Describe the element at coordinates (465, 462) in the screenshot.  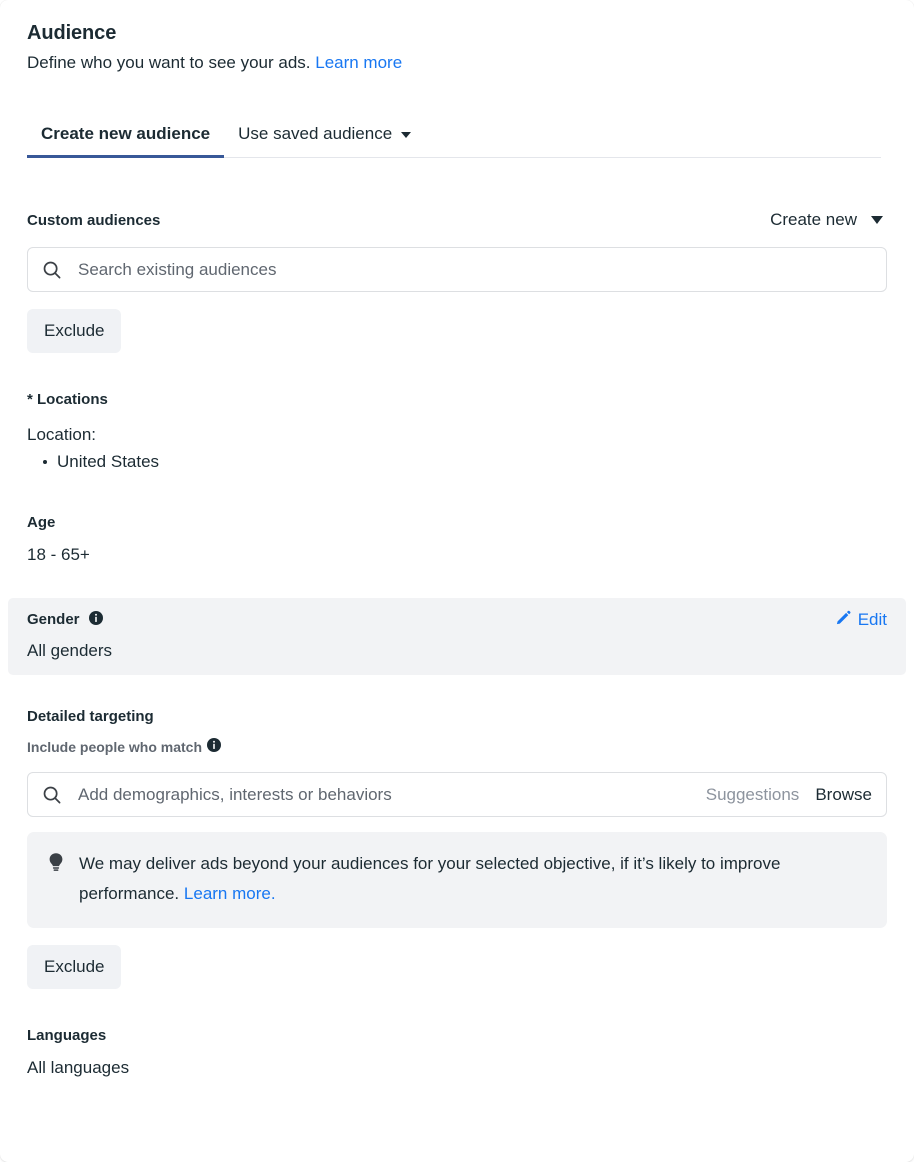
I see `list-item: United States` at that location.